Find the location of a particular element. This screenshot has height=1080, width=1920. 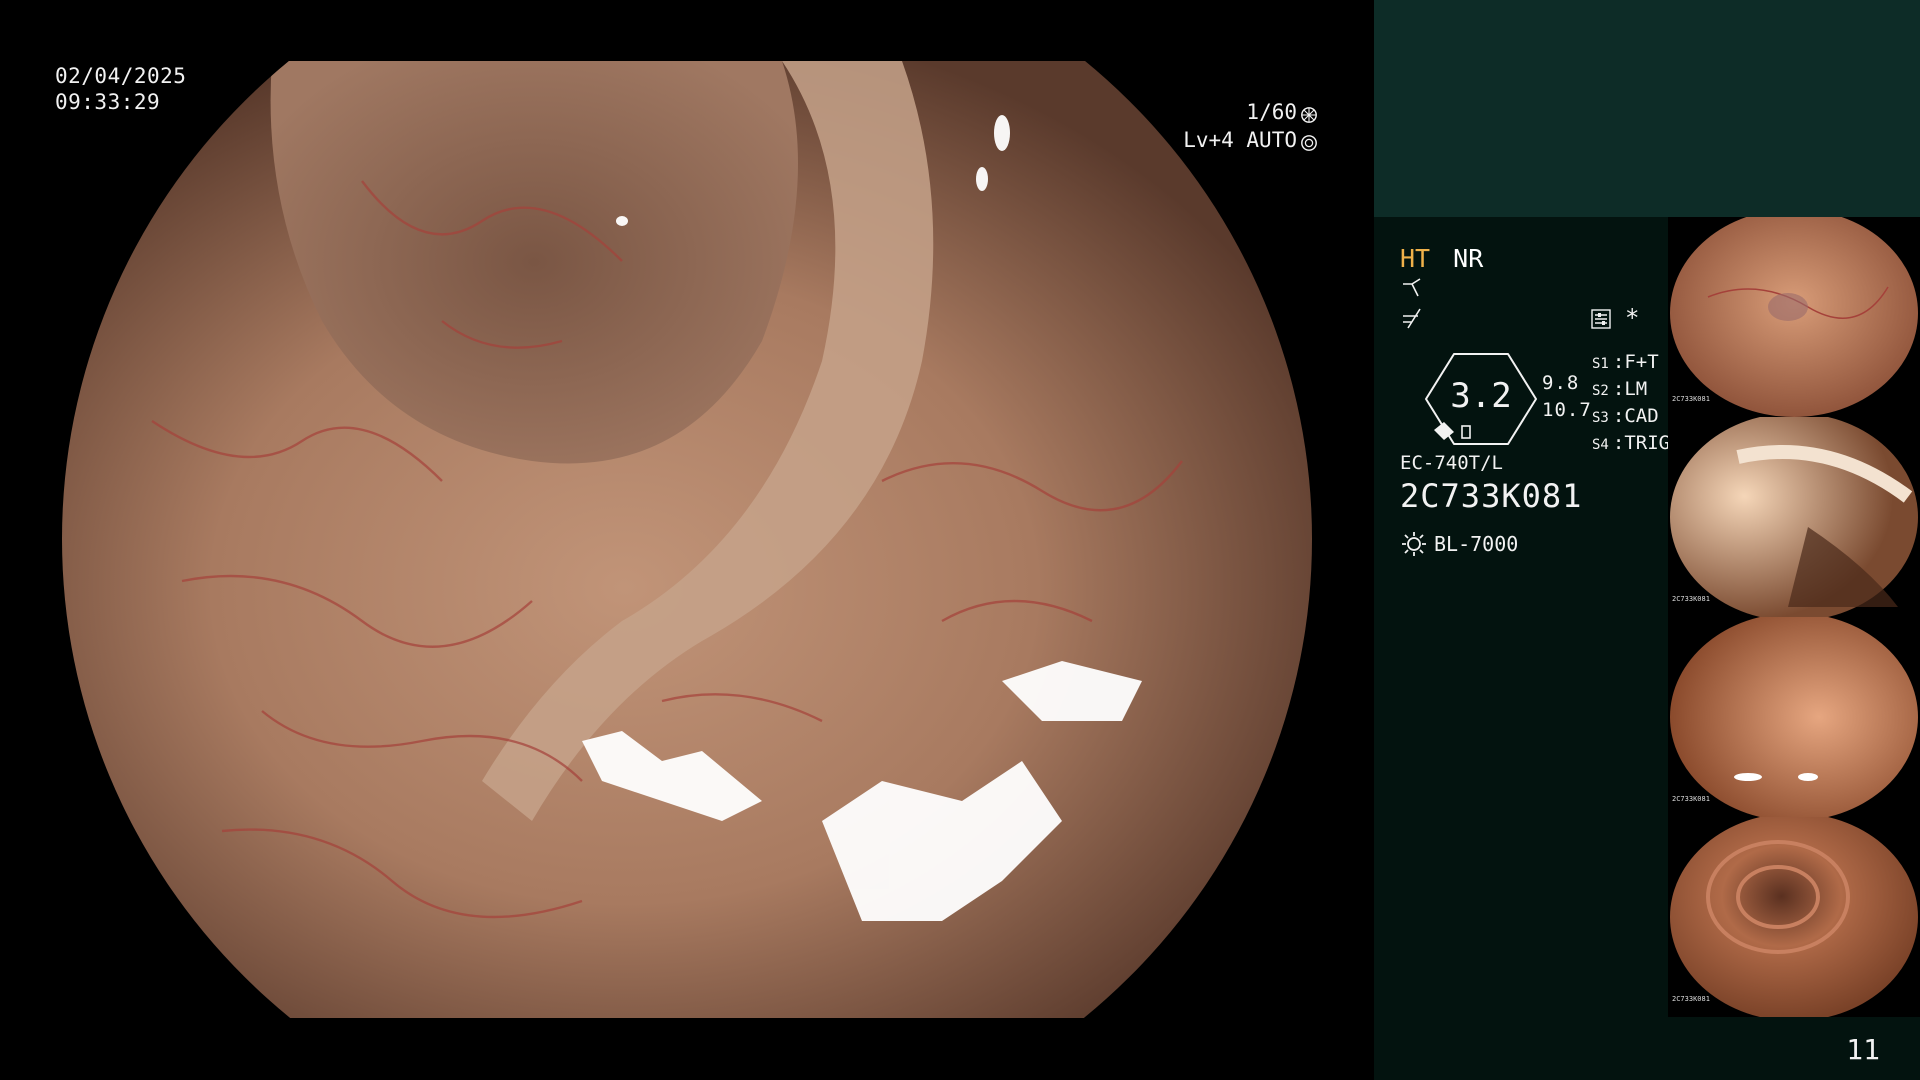

switch-row: S2:LM is located at coordinates (1620, 389).